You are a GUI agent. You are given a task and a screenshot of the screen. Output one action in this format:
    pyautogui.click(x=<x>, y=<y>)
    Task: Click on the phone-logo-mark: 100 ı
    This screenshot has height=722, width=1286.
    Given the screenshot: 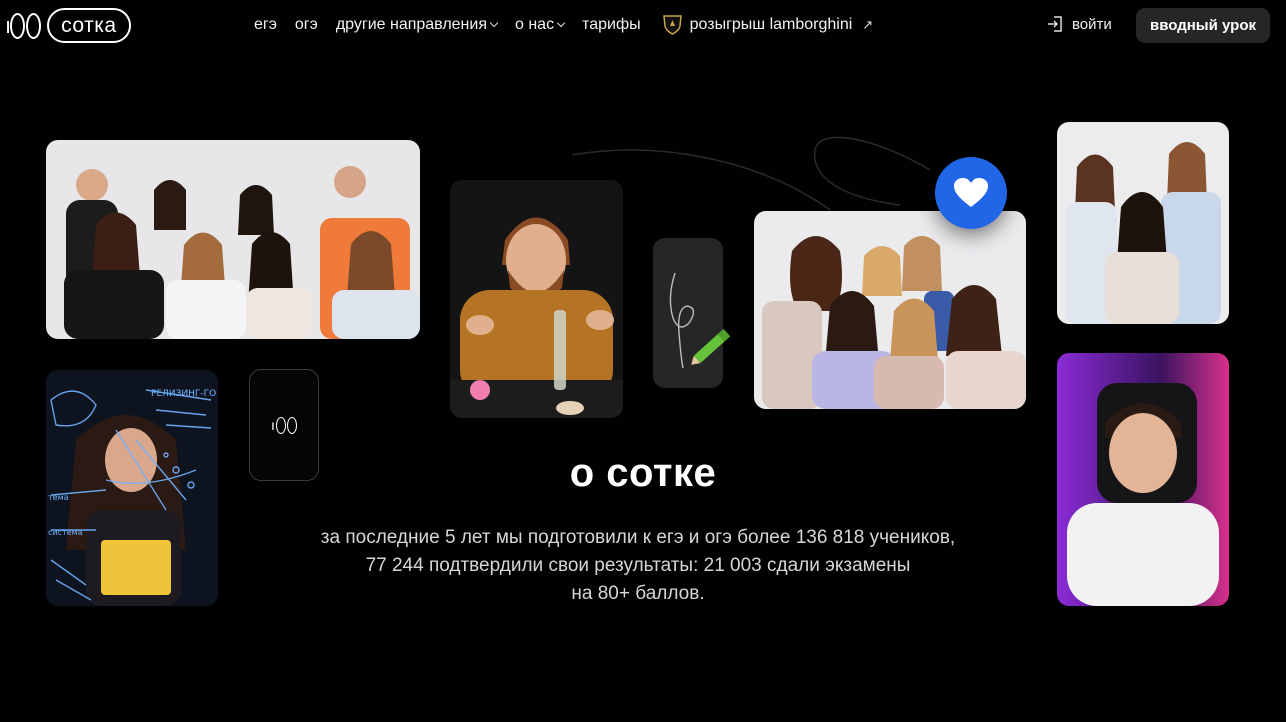 What is the action you would take?
    pyautogui.click(x=284, y=425)
    